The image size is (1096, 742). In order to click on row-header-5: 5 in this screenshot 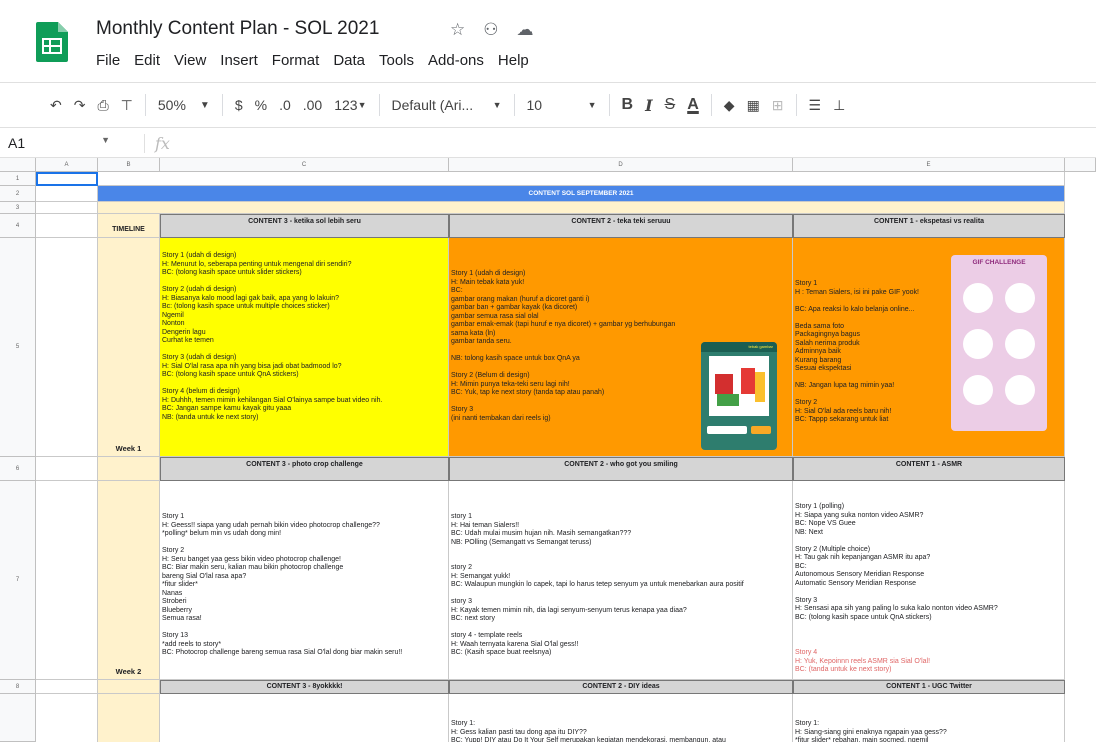, I will do `click(18, 347)`.